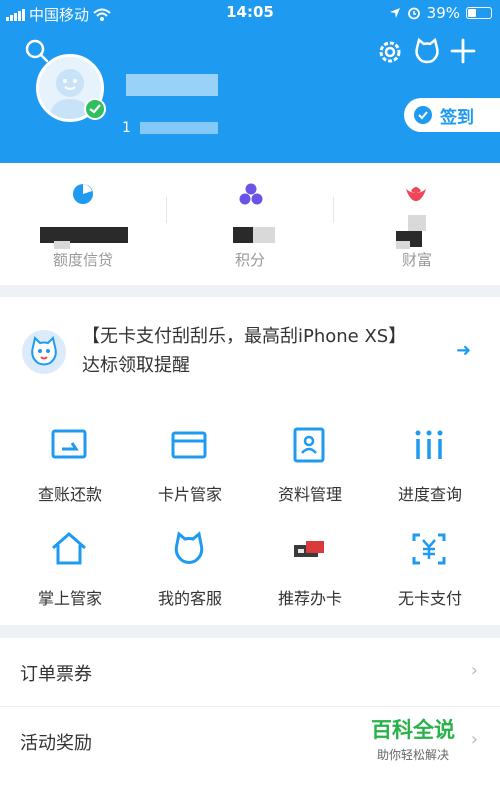  What do you see at coordinates (416, 260) in the screenshot?
I see `stat-wealth-label: 财富` at bounding box center [416, 260].